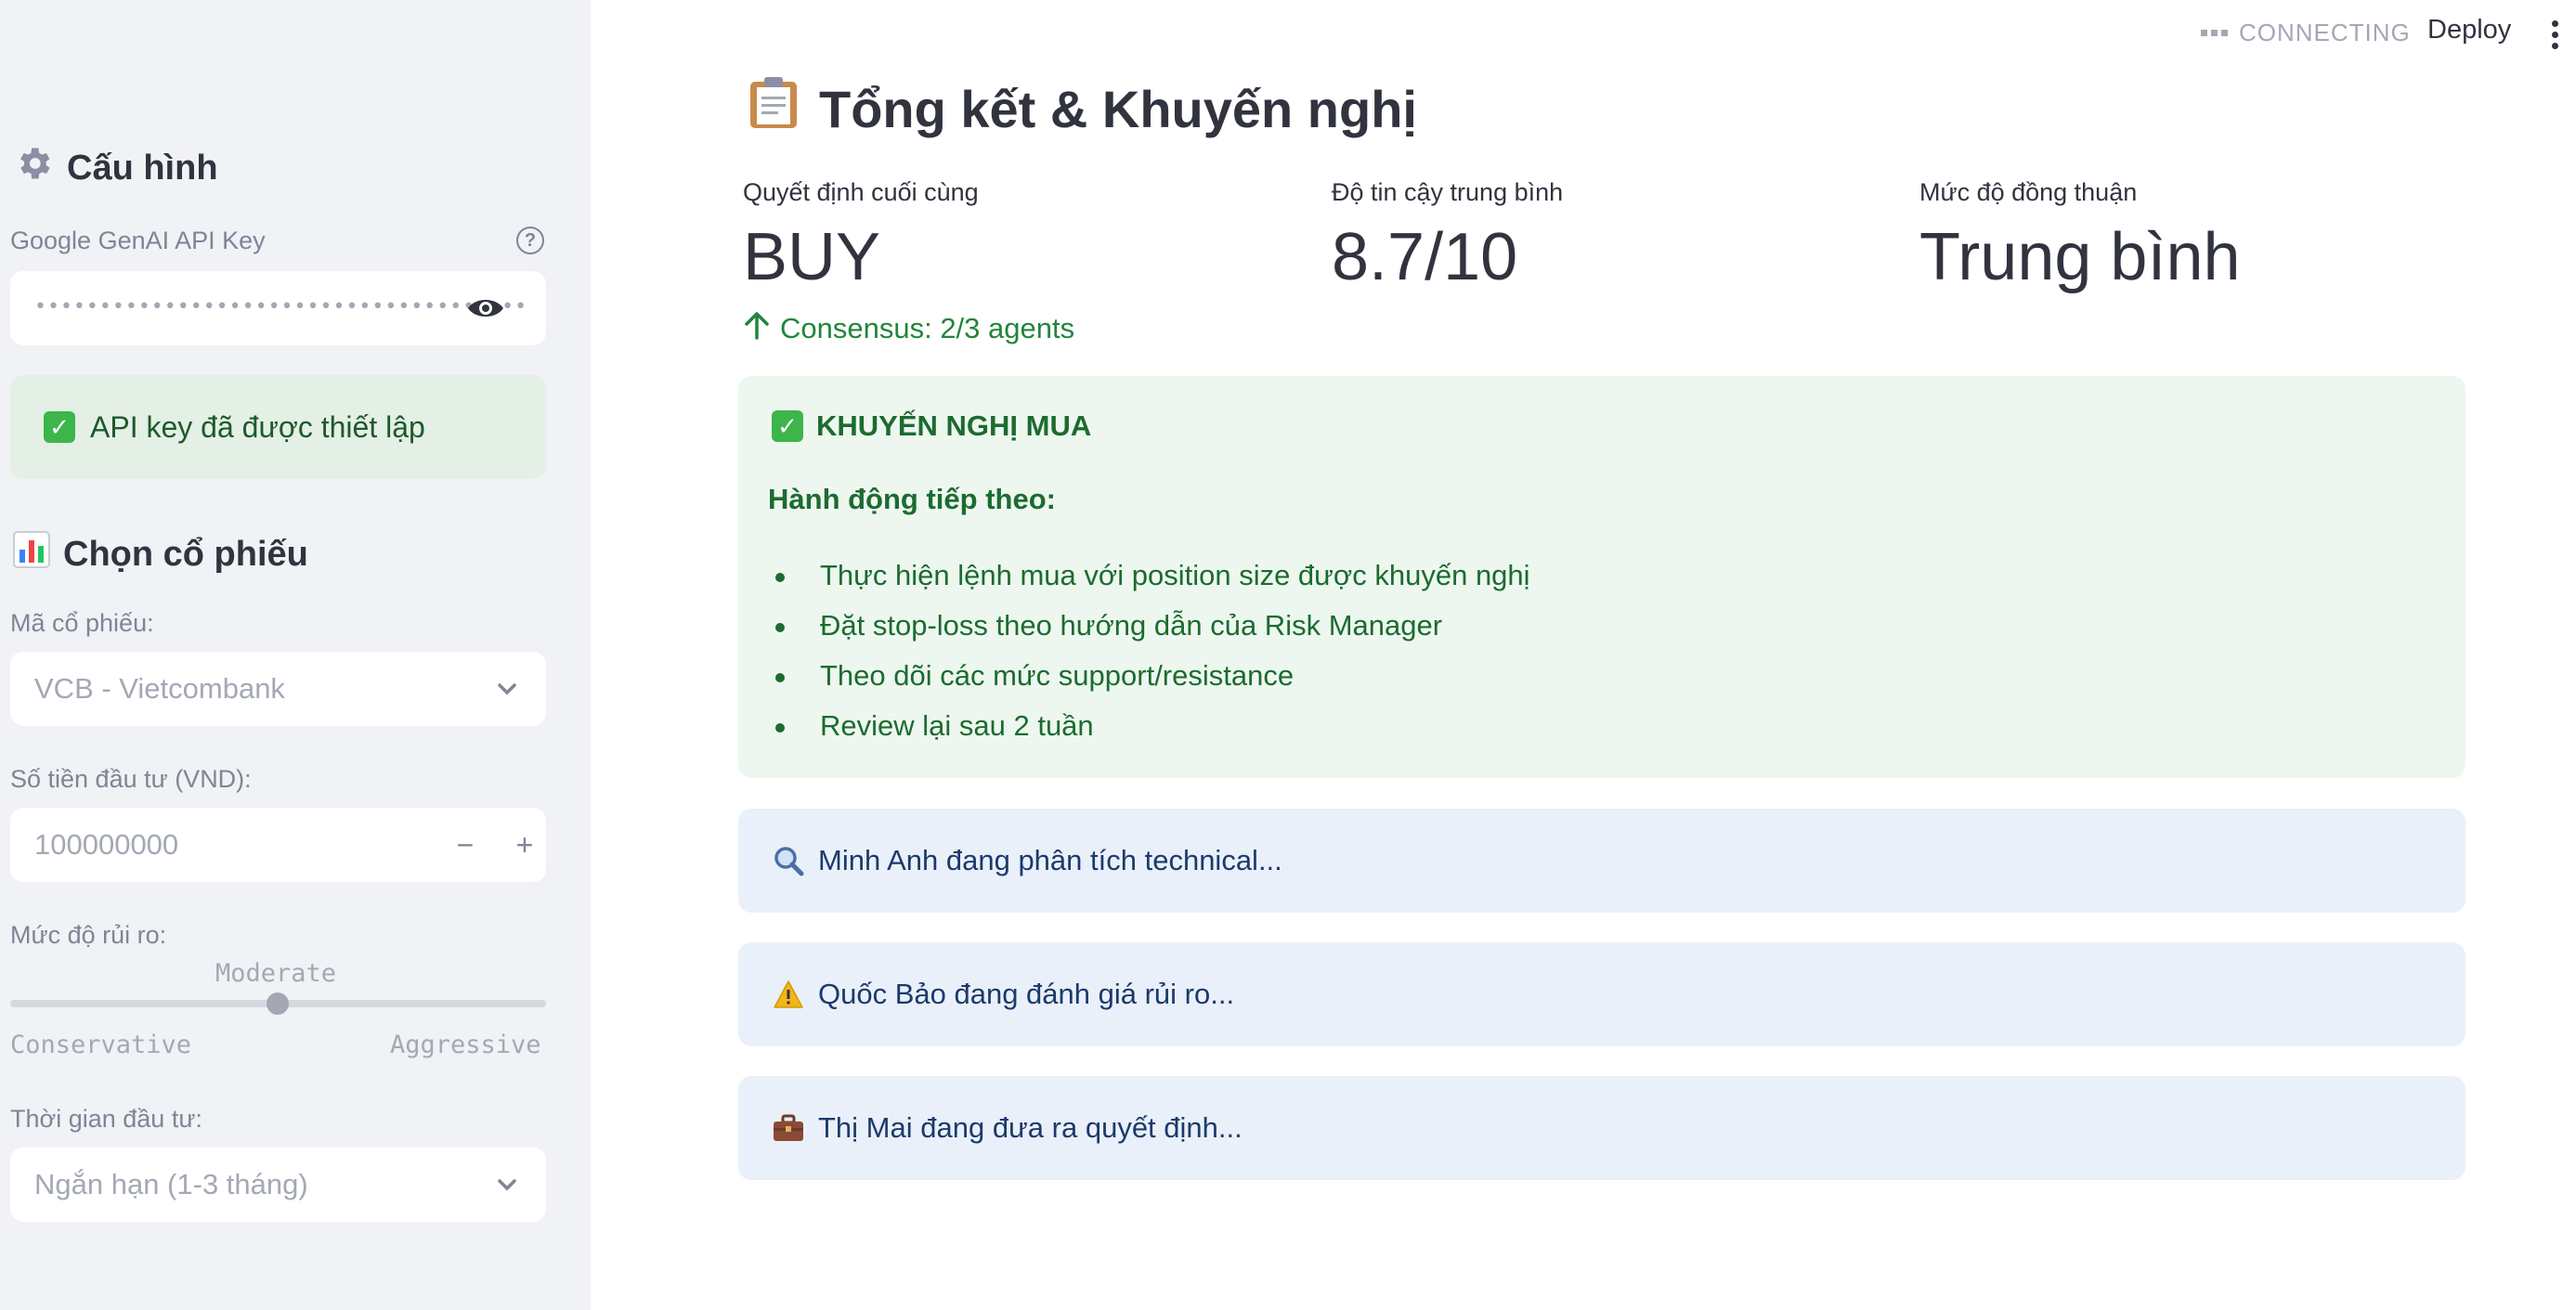 This screenshot has height=1310, width=2576. I want to click on deploy-button: Deploy, so click(2469, 30).